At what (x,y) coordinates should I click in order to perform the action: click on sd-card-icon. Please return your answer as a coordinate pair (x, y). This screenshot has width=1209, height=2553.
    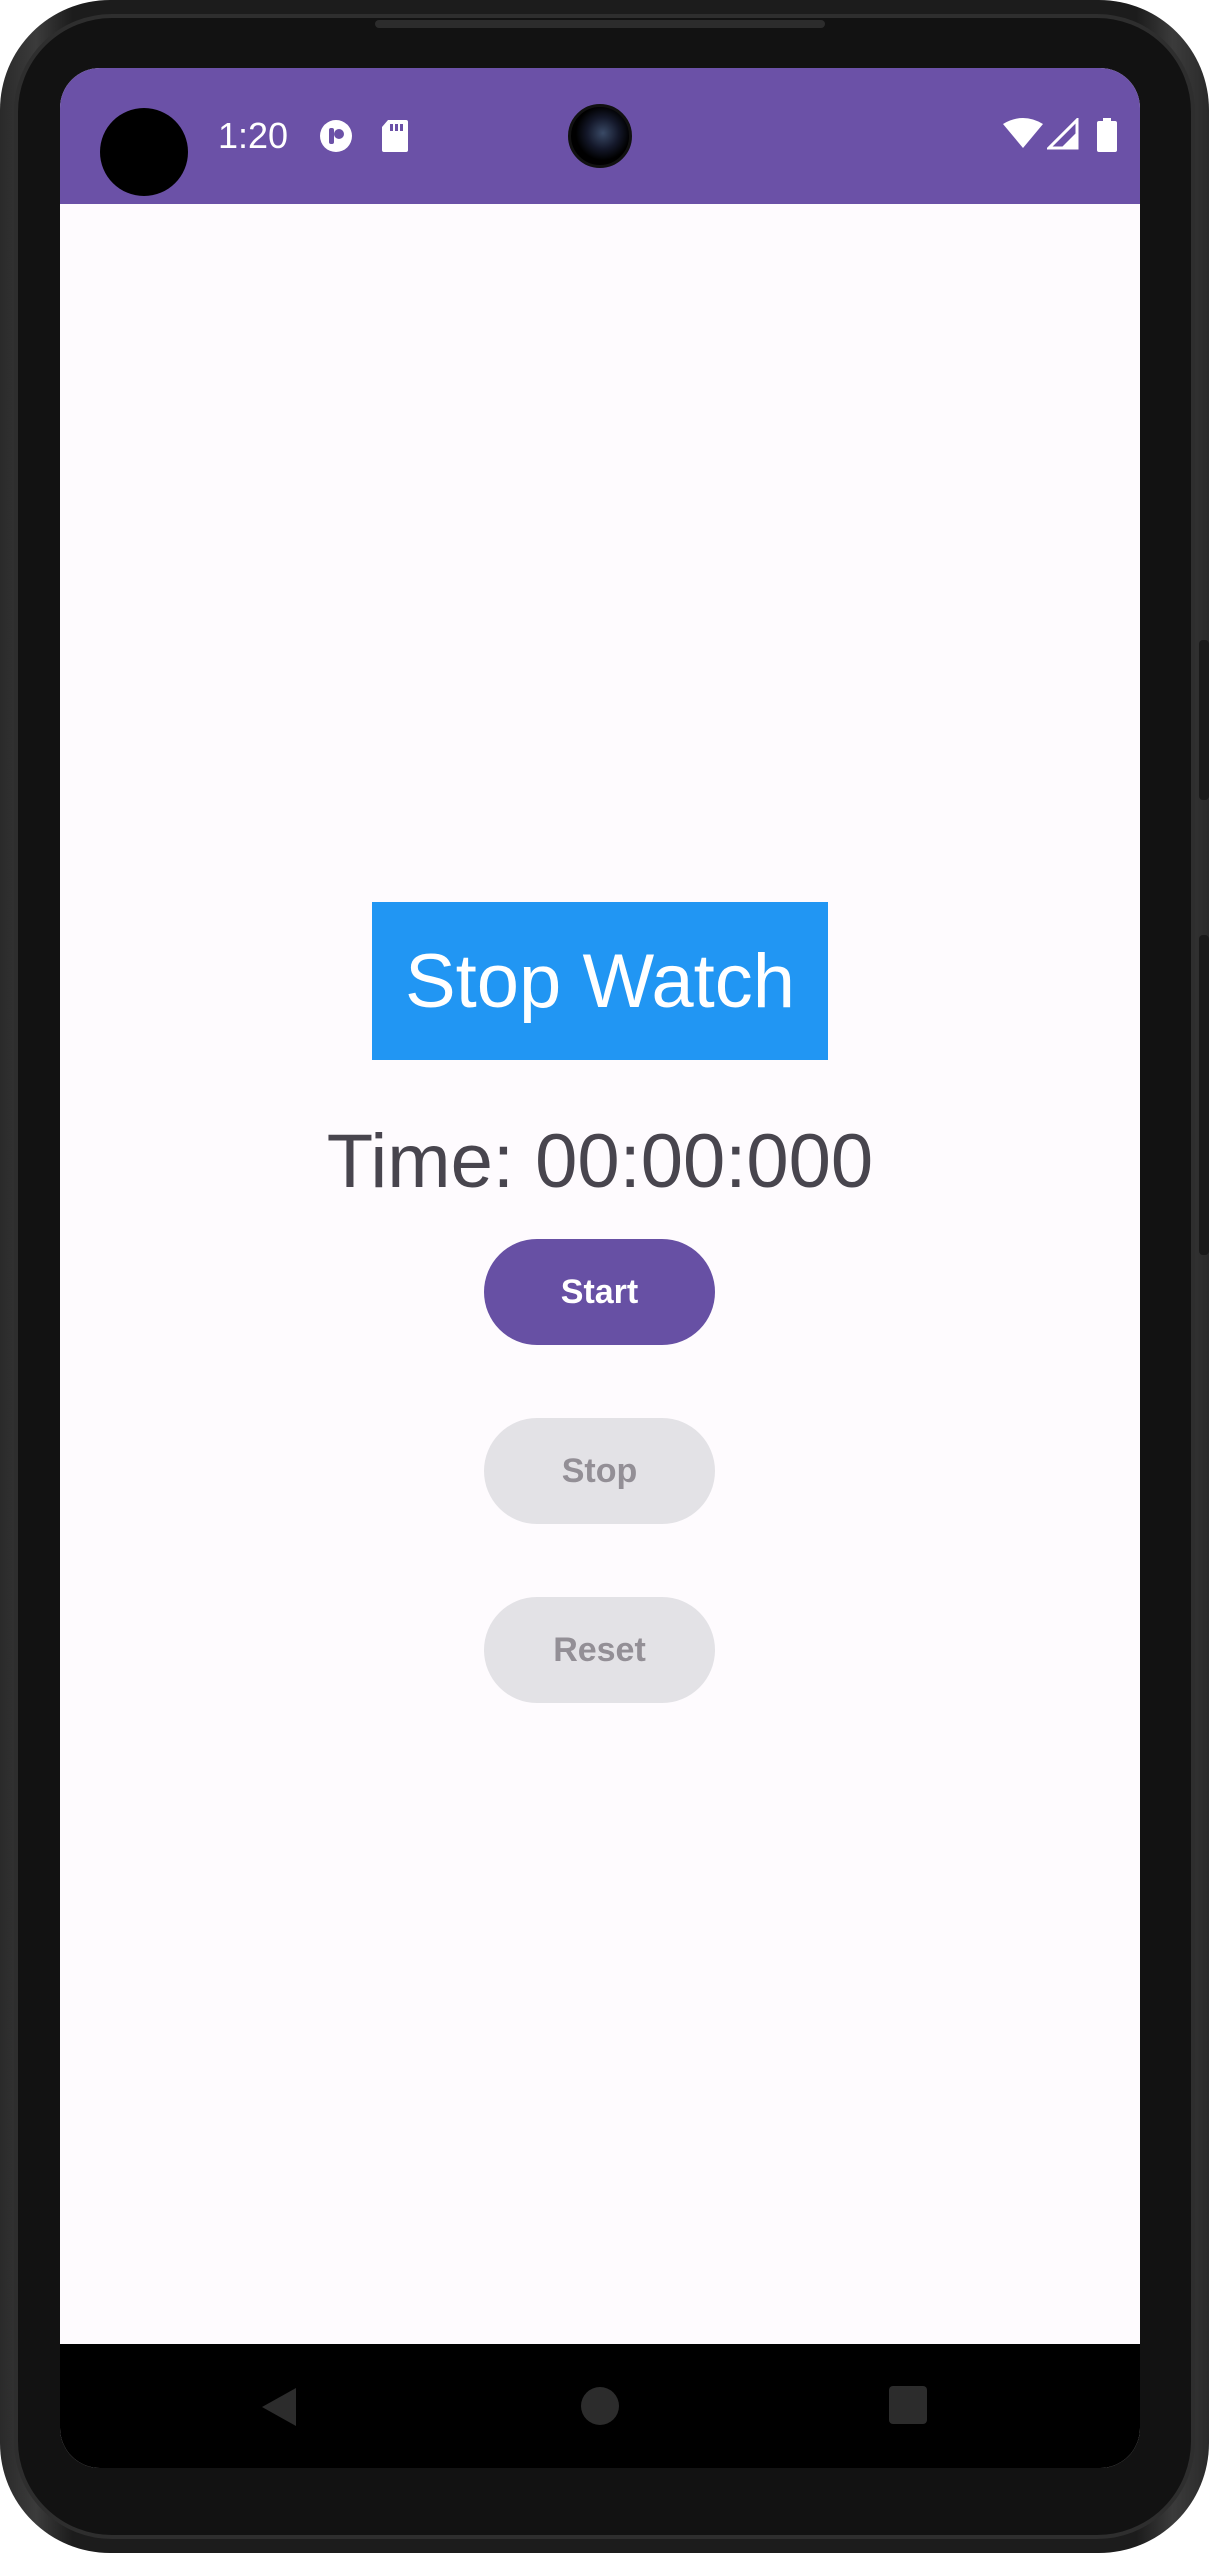
    Looking at the image, I should click on (395, 136).